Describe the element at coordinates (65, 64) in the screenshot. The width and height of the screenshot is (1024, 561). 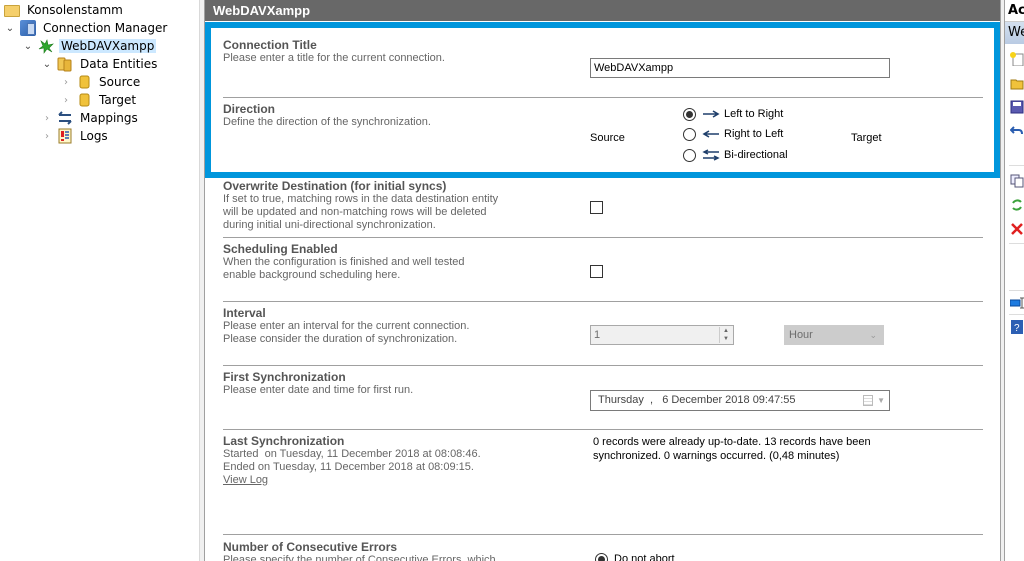
I see `data-entities-icon` at that location.